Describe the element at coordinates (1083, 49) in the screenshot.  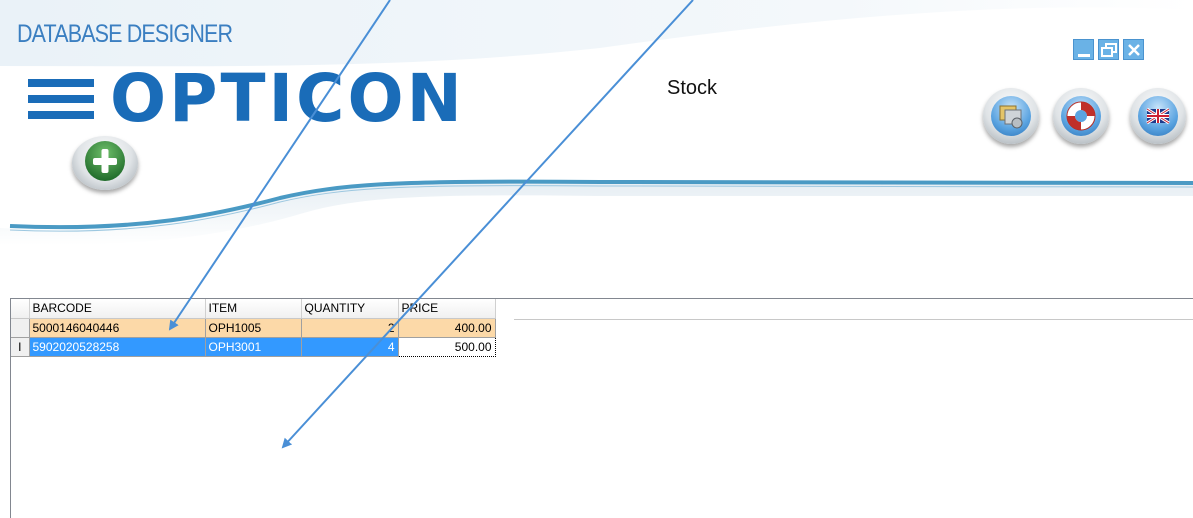
I see `minimize-button` at that location.